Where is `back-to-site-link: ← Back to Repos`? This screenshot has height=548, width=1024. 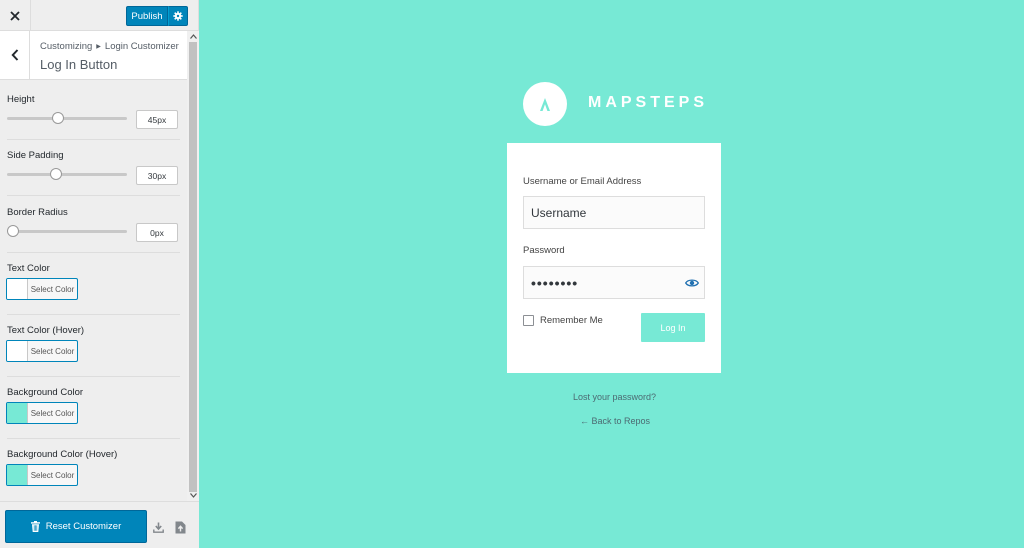 back-to-site-link: ← Back to Repos is located at coordinates (615, 421).